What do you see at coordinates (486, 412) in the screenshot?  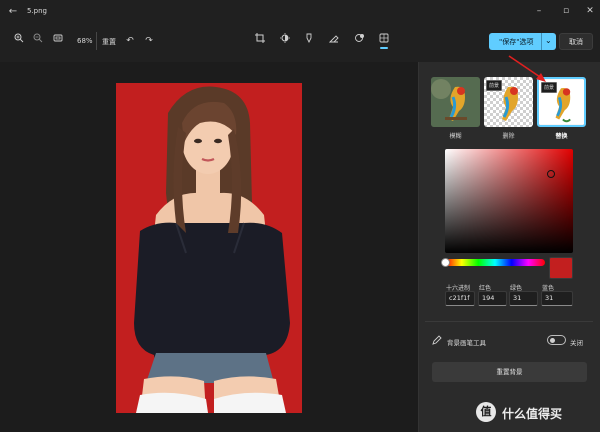 I see `watermark-logo: 值` at bounding box center [486, 412].